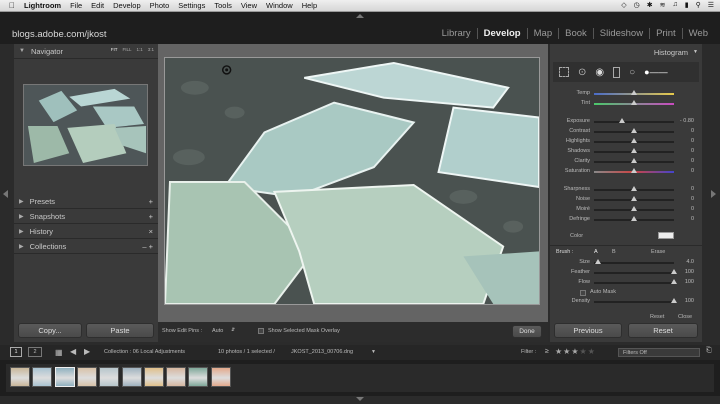  Describe the element at coordinates (655, 72) in the screenshot. I see `adjustment-brush-icon: ●——` at that location.